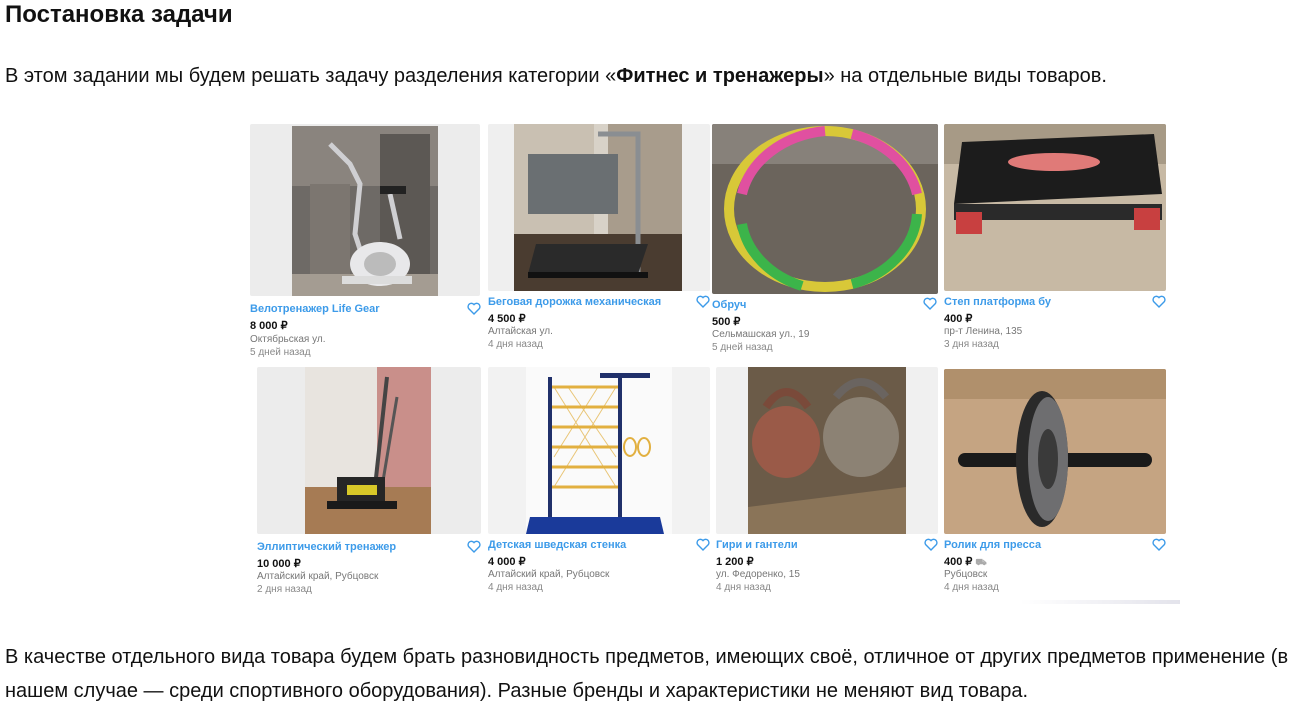 The image size is (1307, 715). Describe the element at coordinates (981, 562) in the screenshot. I see `delivery-truck-icon: ⛟` at that location.